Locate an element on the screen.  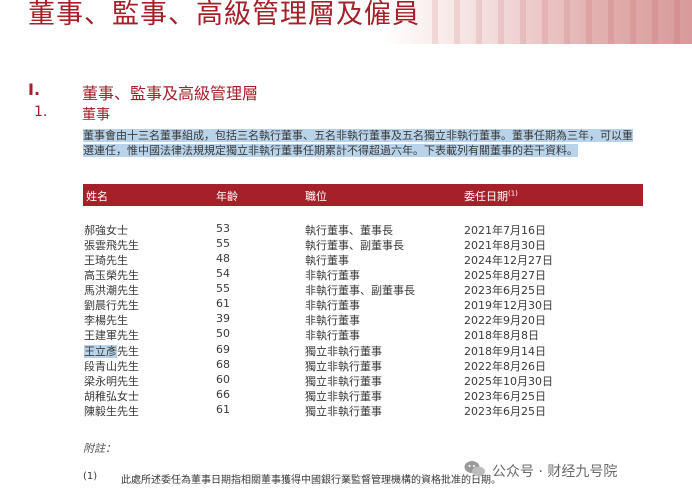
cell-name: 王立彥先生 is located at coordinates (111, 351).